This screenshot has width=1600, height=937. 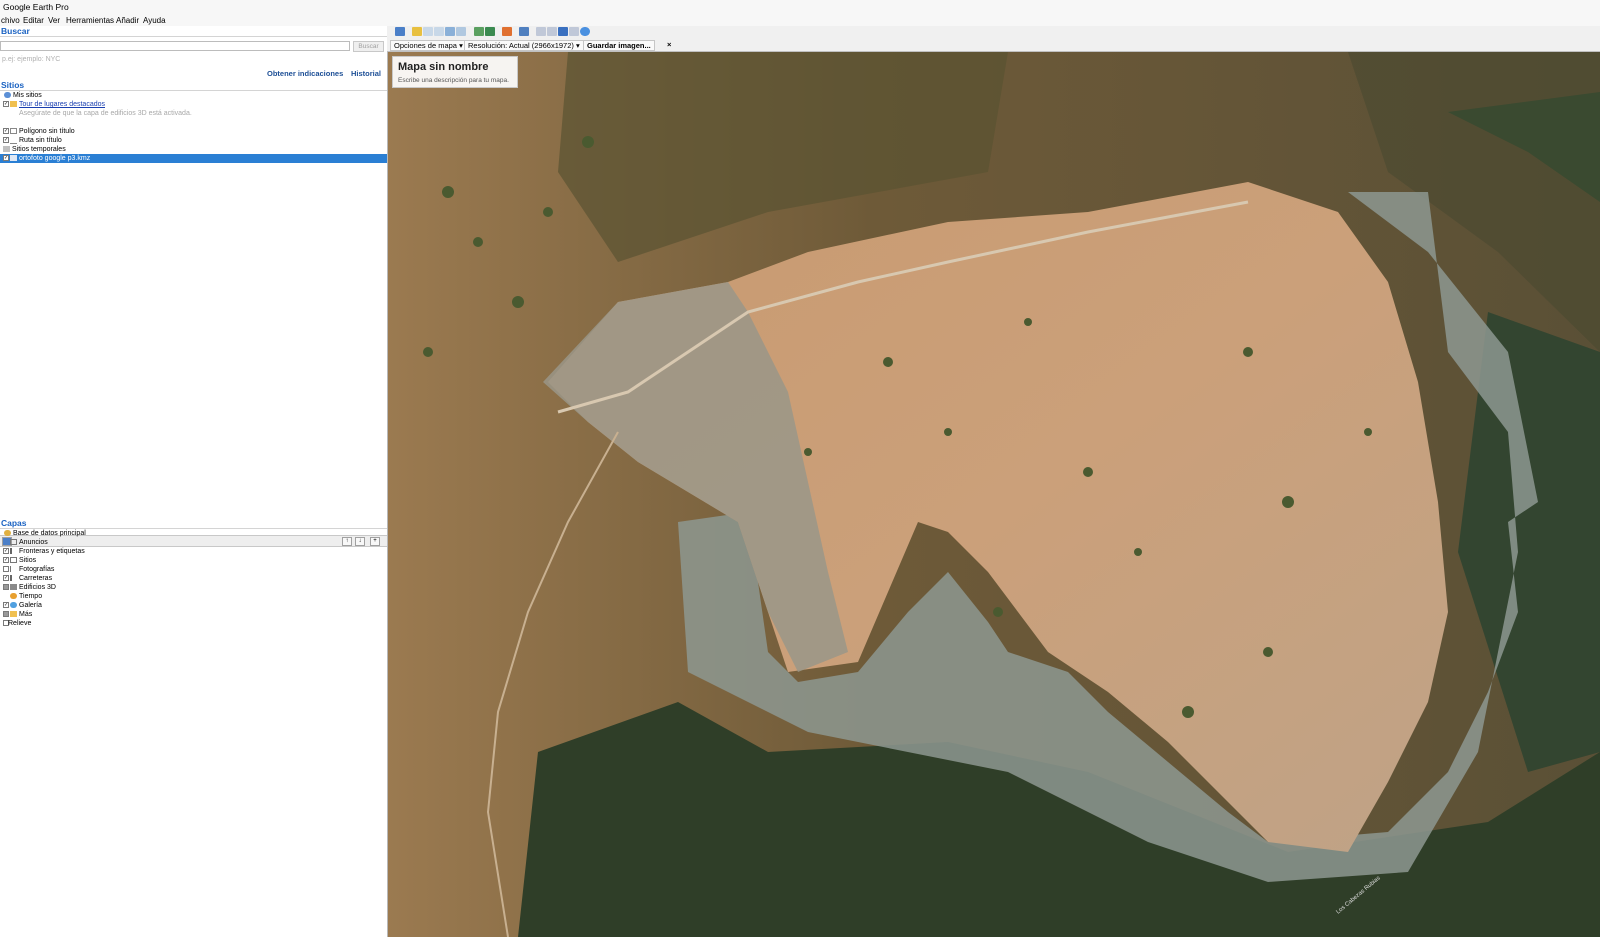 I want to click on map-title: Mapa sin nombre, so click(x=443, y=67).